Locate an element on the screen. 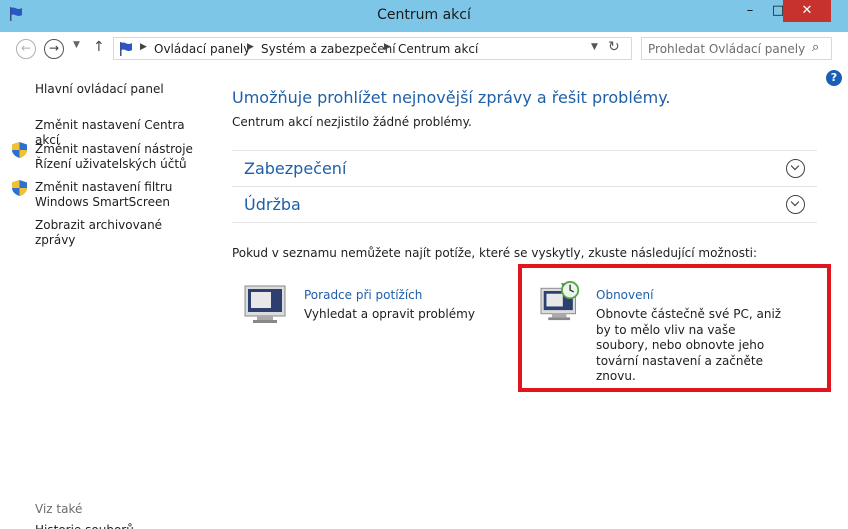  search-box: ⌕ is located at coordinates (736, 48).